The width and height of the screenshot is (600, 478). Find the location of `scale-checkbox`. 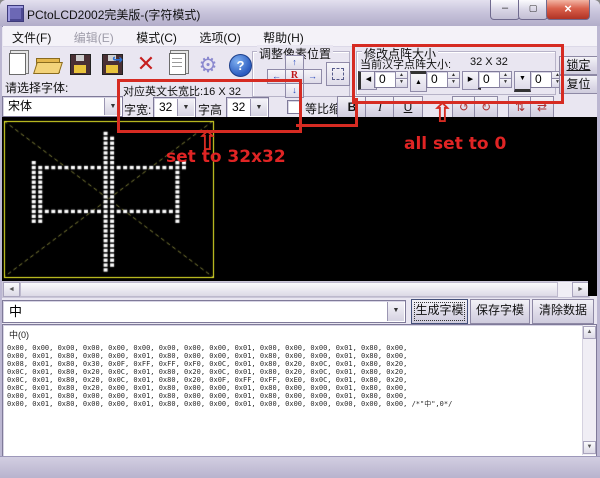

scale-checkbox is located at coordinates (294, 107).